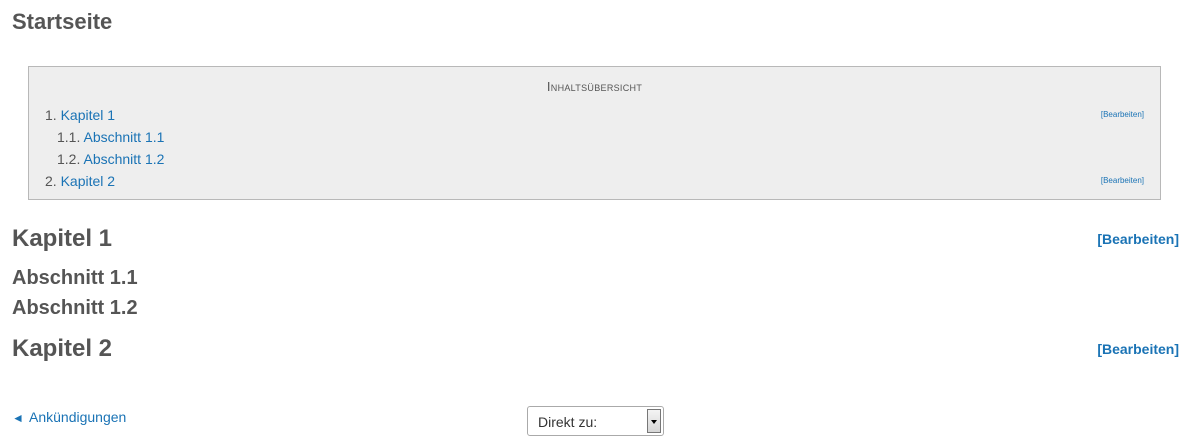 This screenshot has height=447, width=1191. What do you see at coordinates (51, 181) in the screenshot?
I see `toc-item-number: 2.` at bounding box center [51, 181].